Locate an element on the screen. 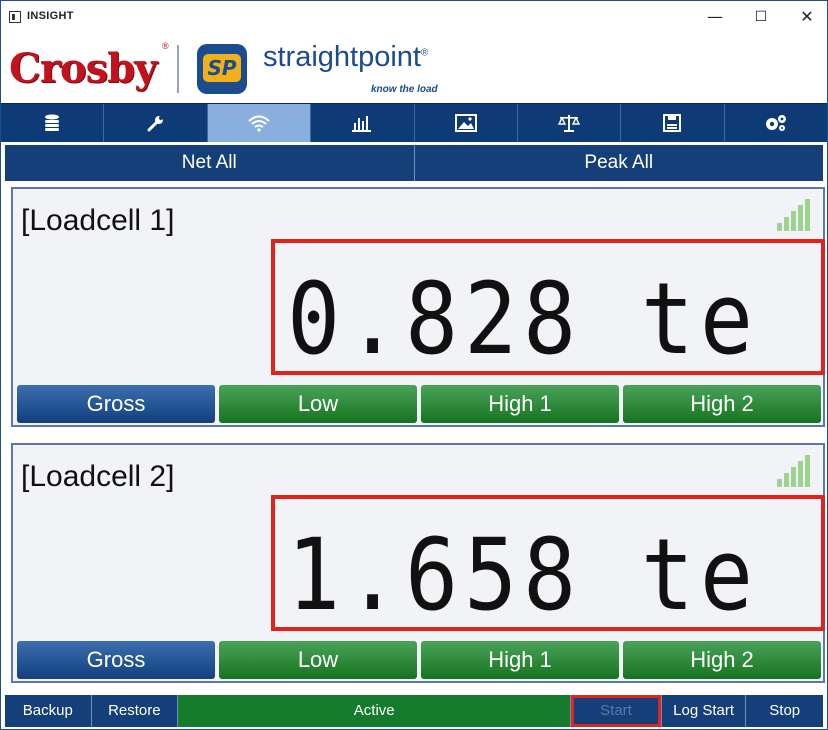 The height and width of the screenshot is (730, 828). close-button: ✕ is located at coordinates (807, 17).